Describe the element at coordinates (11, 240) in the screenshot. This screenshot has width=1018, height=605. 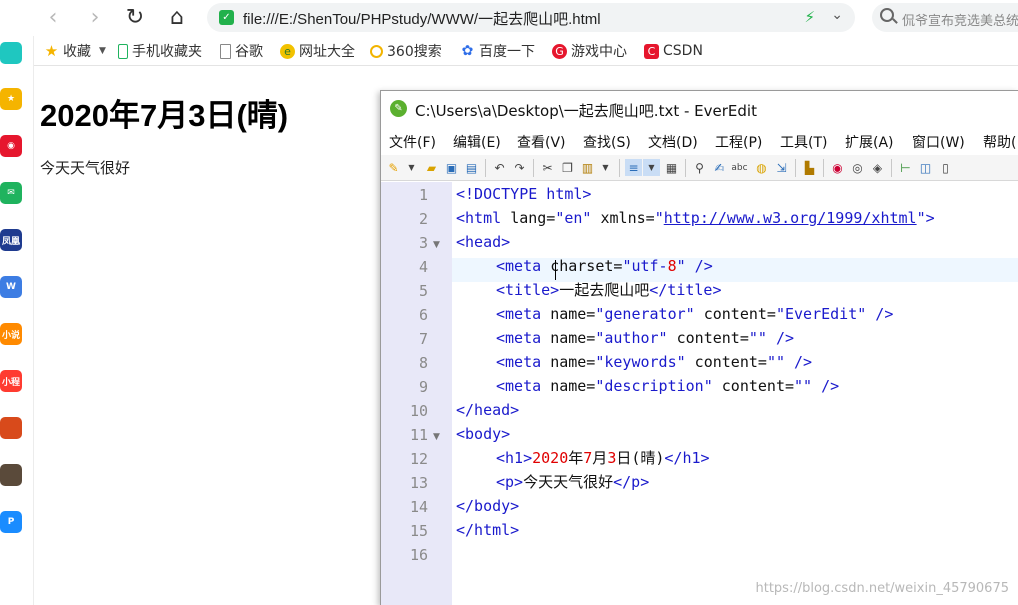
I see `news-app-icon: 凤凰` at that location.